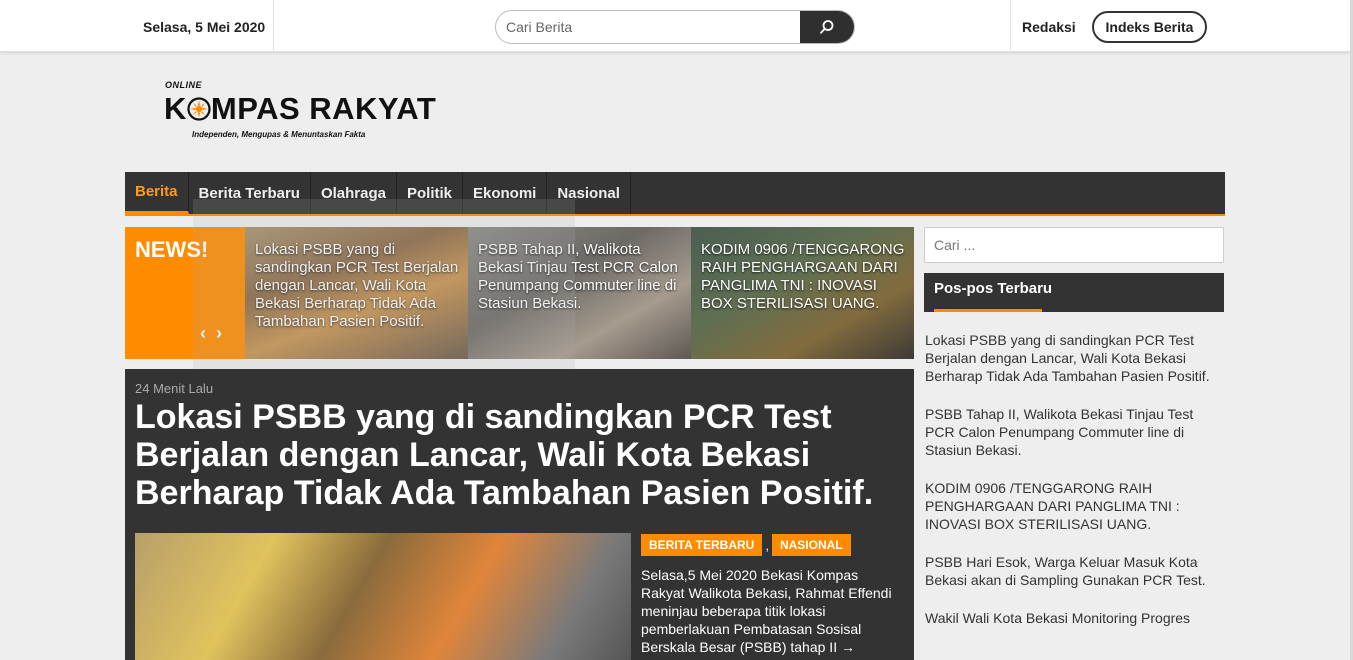  What do you see at coordinates (430, 193) in the screenshot?
I see `nav-item-politik: Politik` at bounding box center [430, 193].